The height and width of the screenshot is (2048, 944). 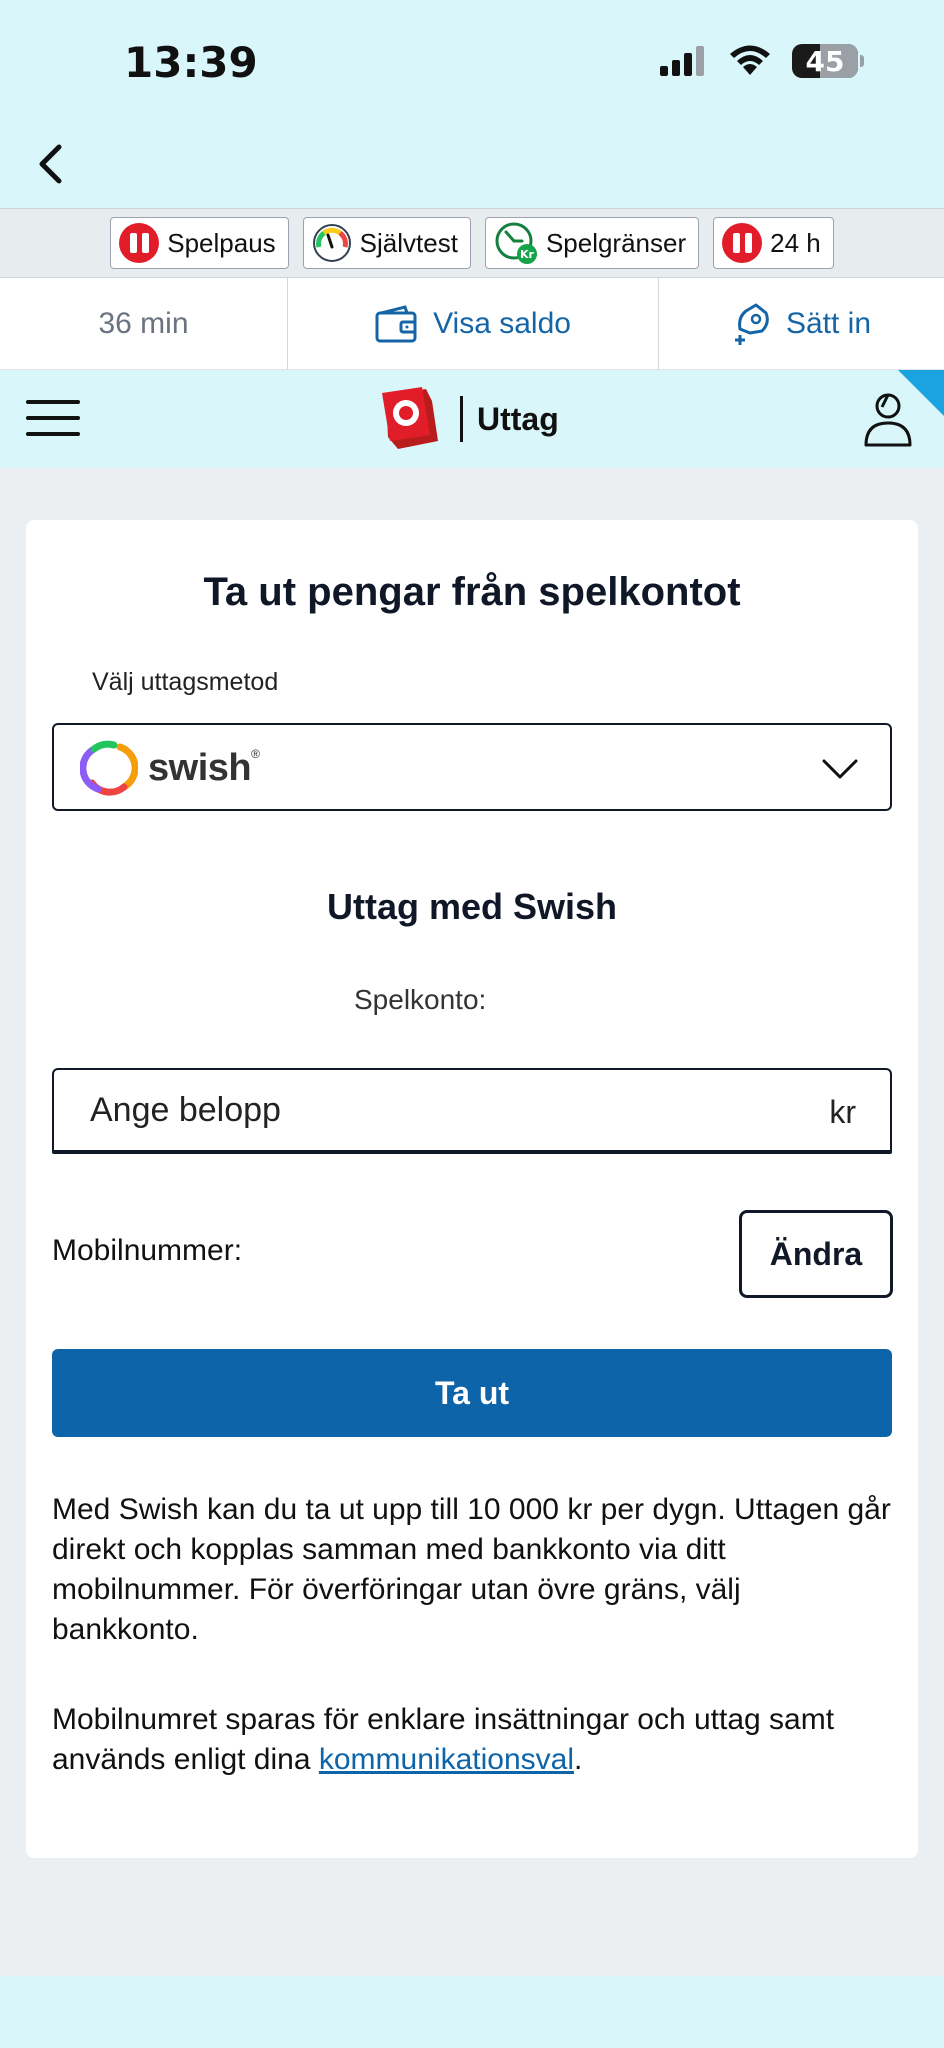 I want to click on top-nav: Uttag, so click(x=472, y=419).